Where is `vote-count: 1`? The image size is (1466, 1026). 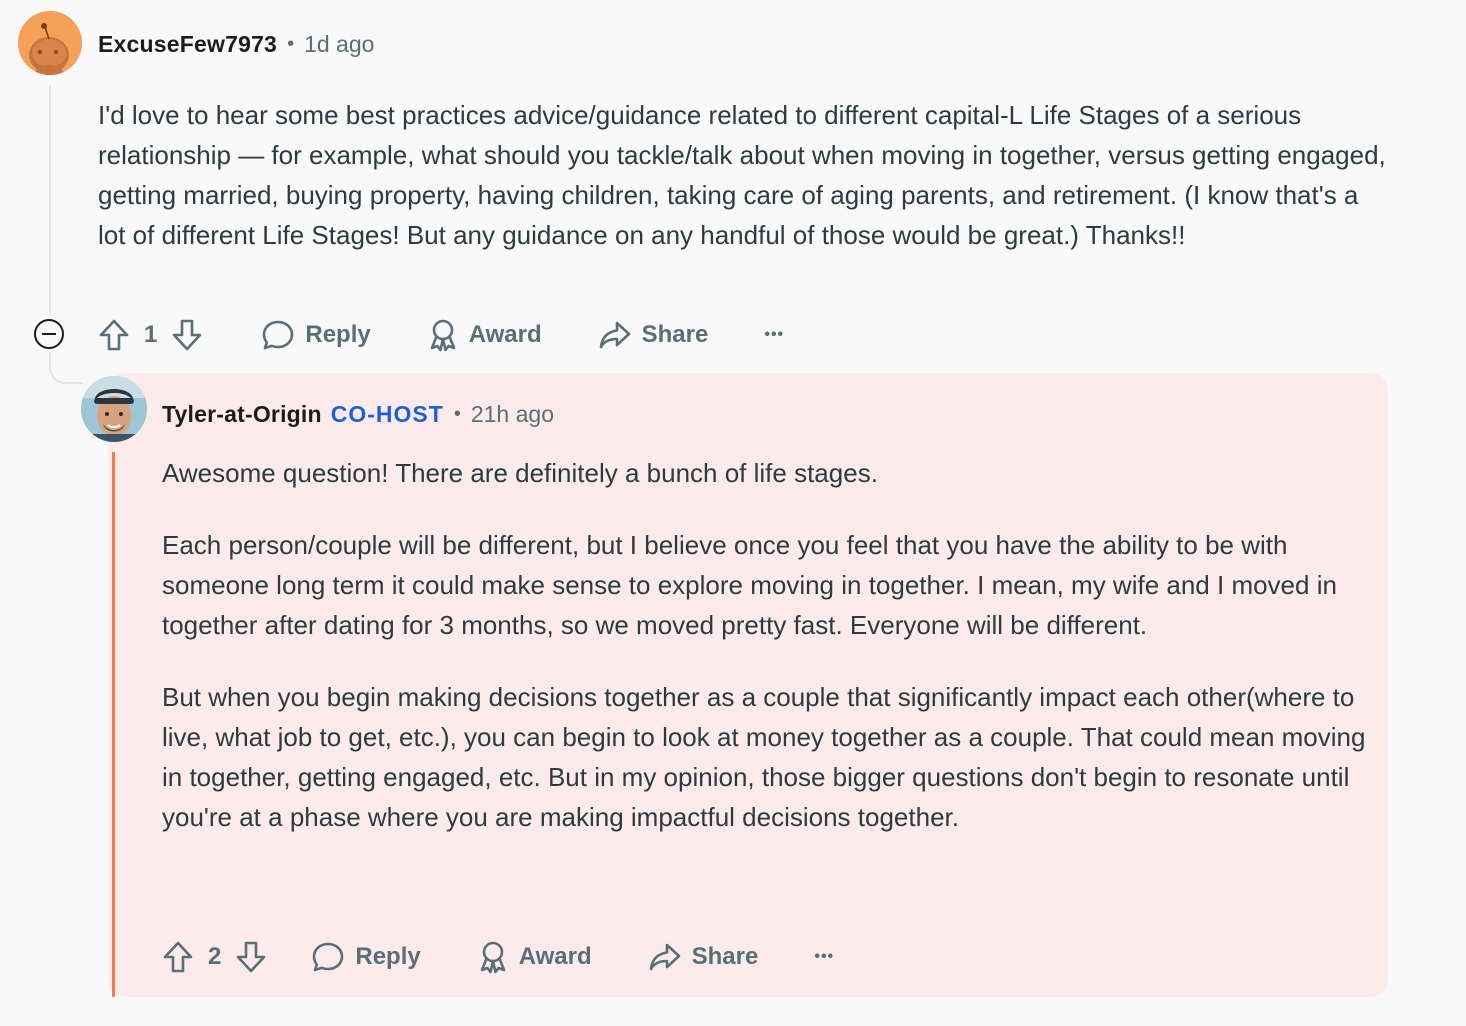
vote-count: 1 is located at coordinates (151, 334).